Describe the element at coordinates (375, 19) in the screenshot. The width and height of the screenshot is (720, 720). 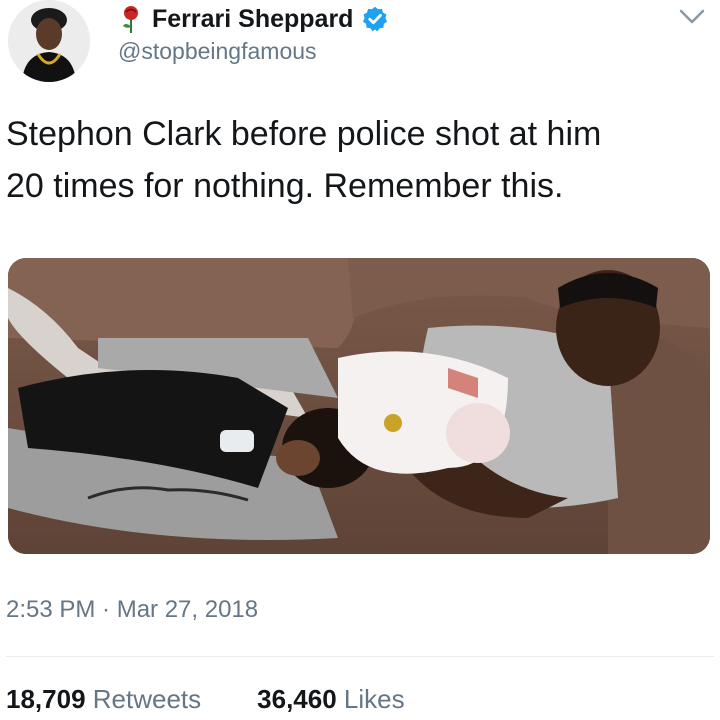
I see `verified-badge-icon` at that location.